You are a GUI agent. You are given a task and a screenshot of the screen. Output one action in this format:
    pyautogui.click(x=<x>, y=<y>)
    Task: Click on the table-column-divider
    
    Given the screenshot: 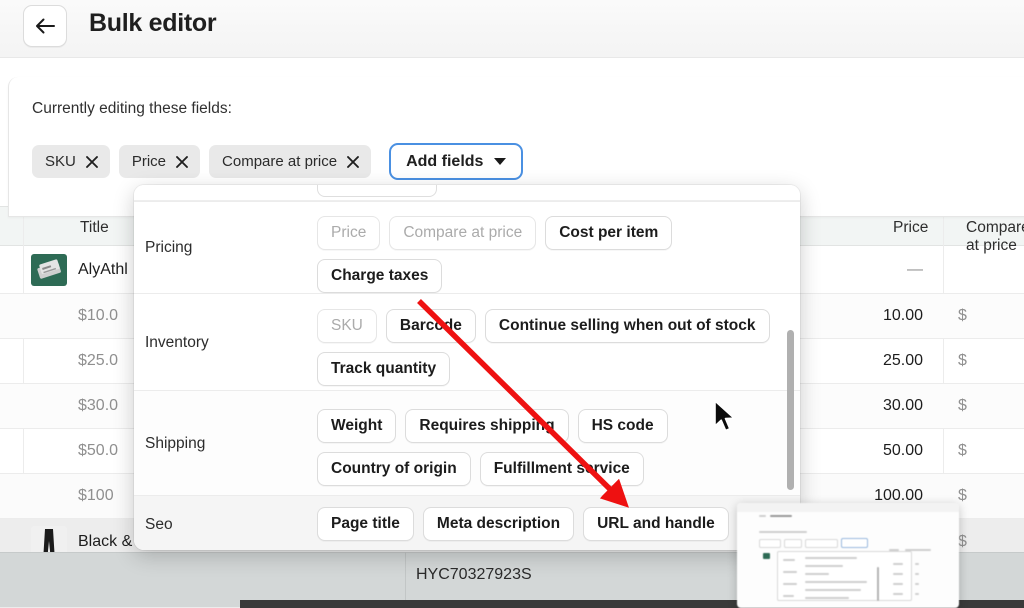 What is the action you would take?
    pyautogui.click(x=405, y=576)
    